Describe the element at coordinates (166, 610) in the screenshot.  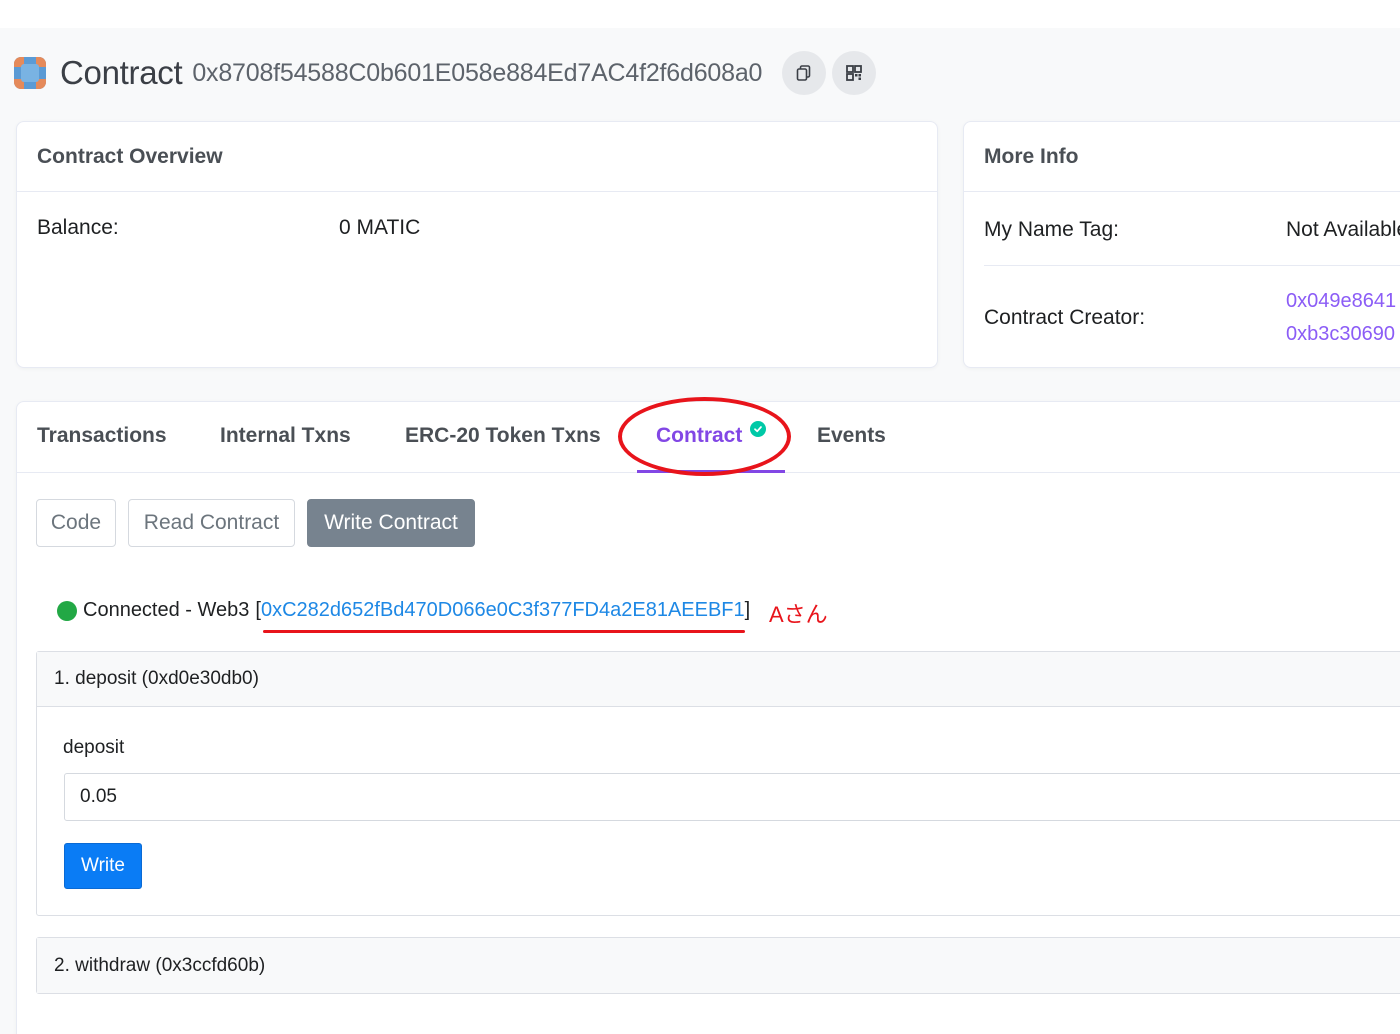
I see `connection-status-text: Connected - Web3` at that location.